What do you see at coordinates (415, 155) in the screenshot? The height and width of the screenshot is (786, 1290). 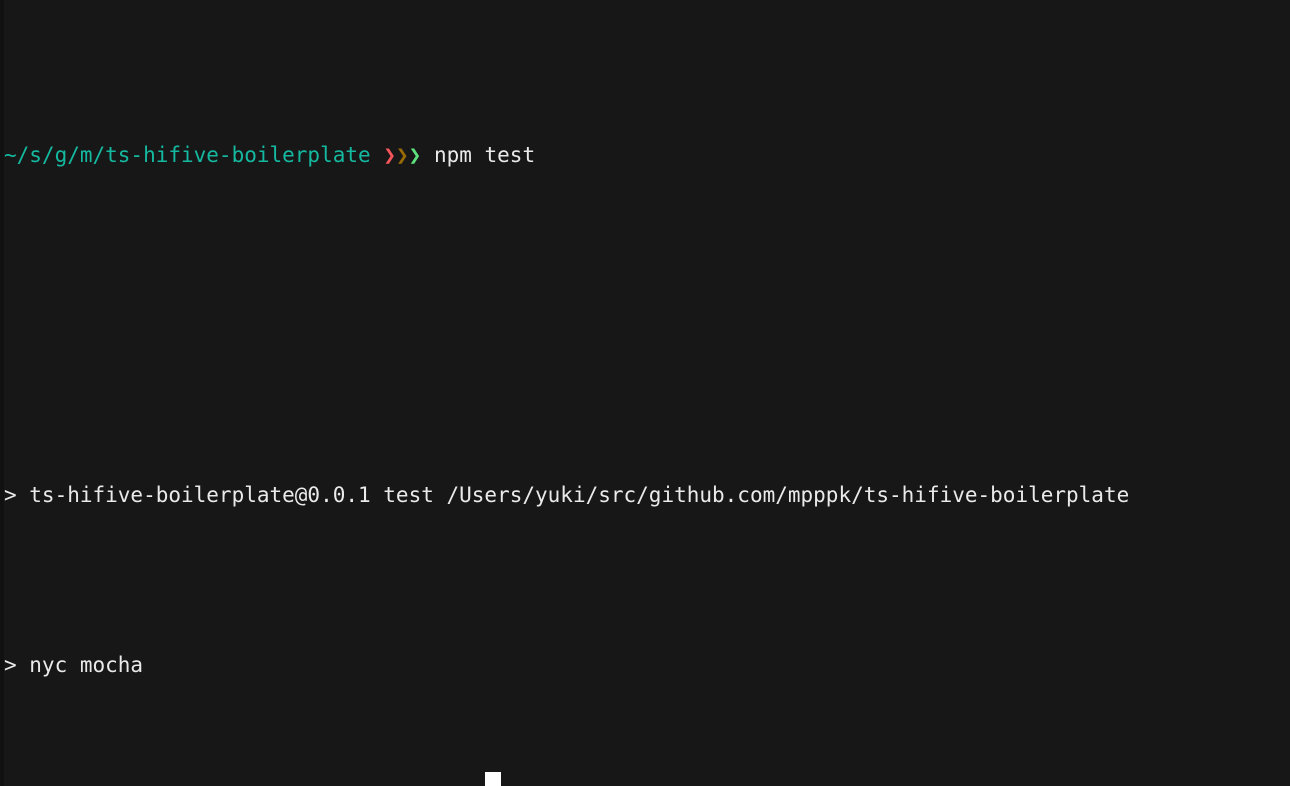 I see `prompt-chevron-3-icon: ❯` at bounding box center [415, 155].